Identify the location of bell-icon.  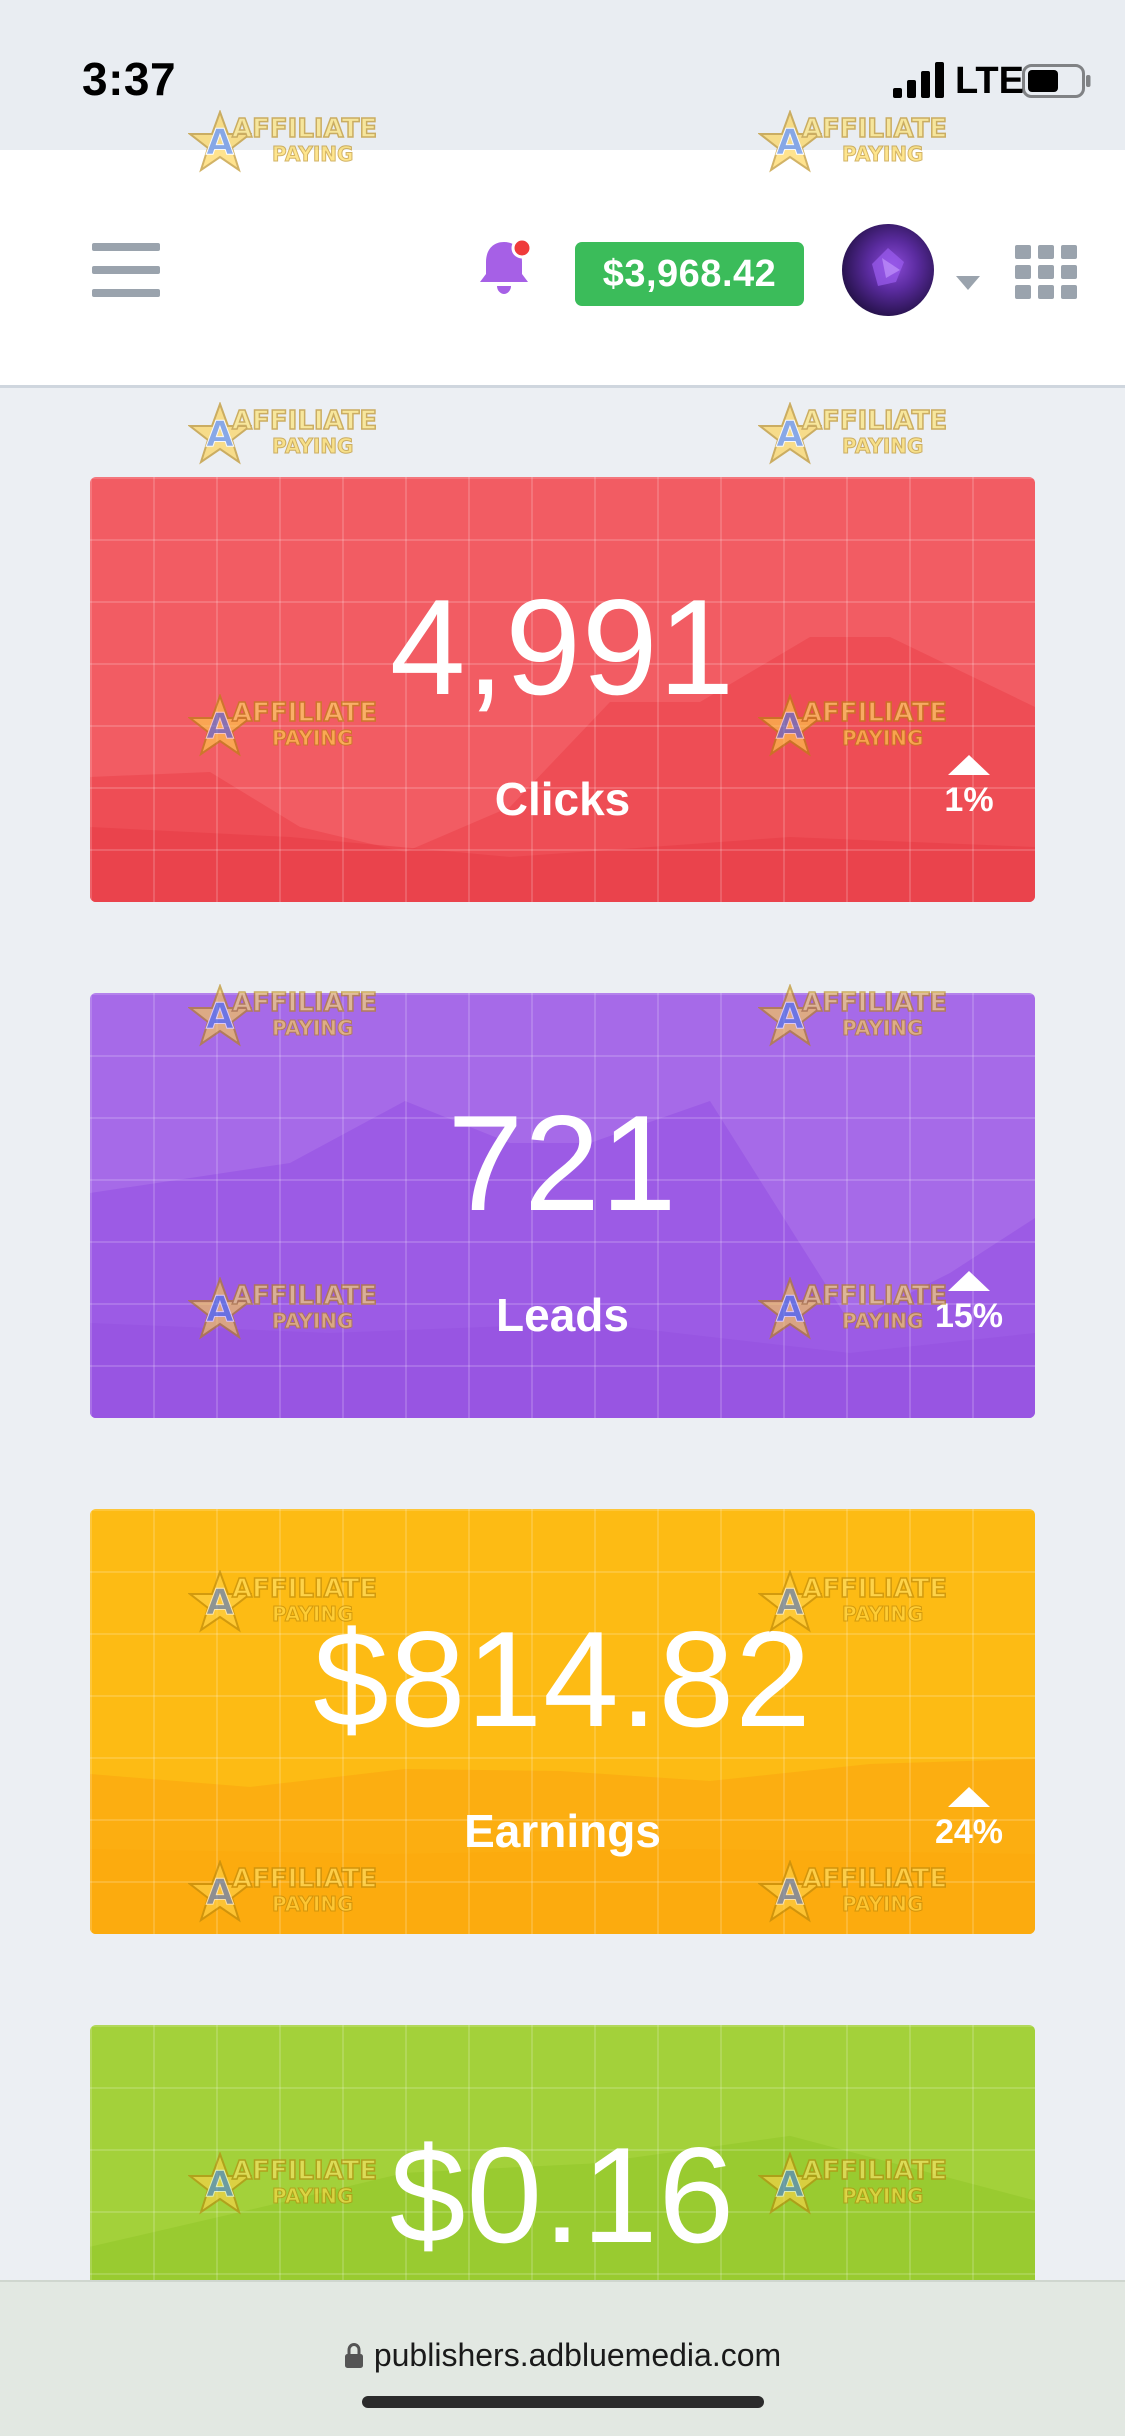
(506, 266).